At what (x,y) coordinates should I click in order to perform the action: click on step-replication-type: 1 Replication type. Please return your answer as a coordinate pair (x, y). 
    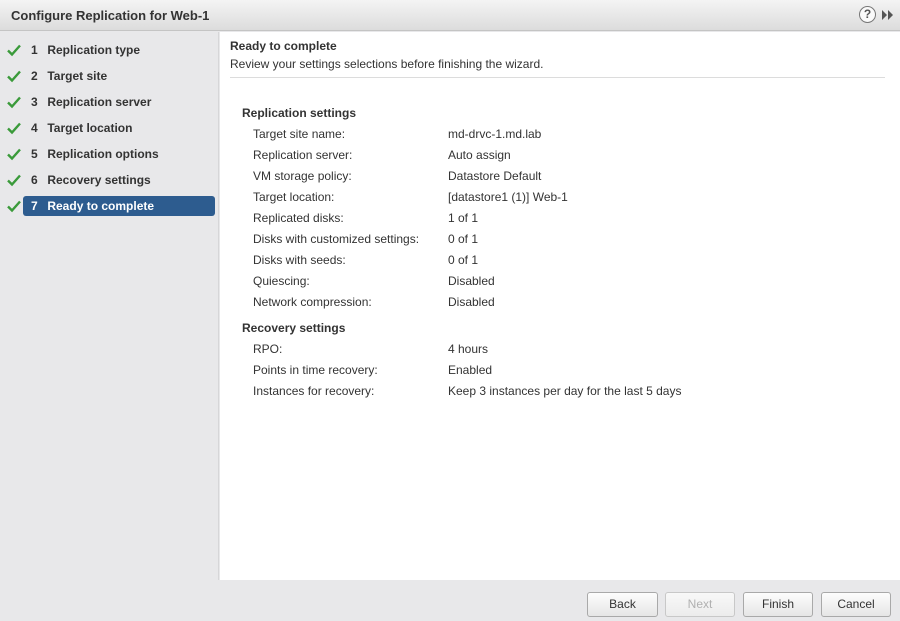
    Looking at the image, I should click on (109, 50).